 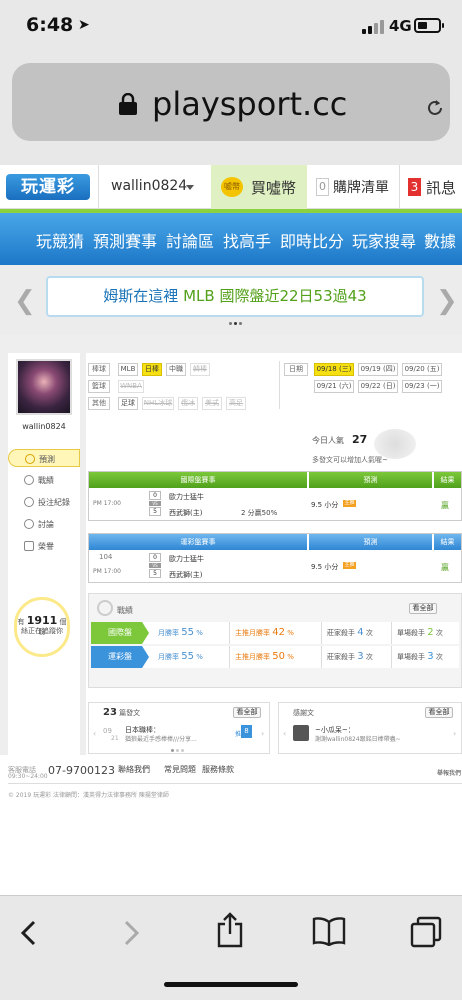 What do you see at coordinates (81, 770) in the screenshot?
I see `service-phone: 07-9700123` at bounding box center [81, 770].